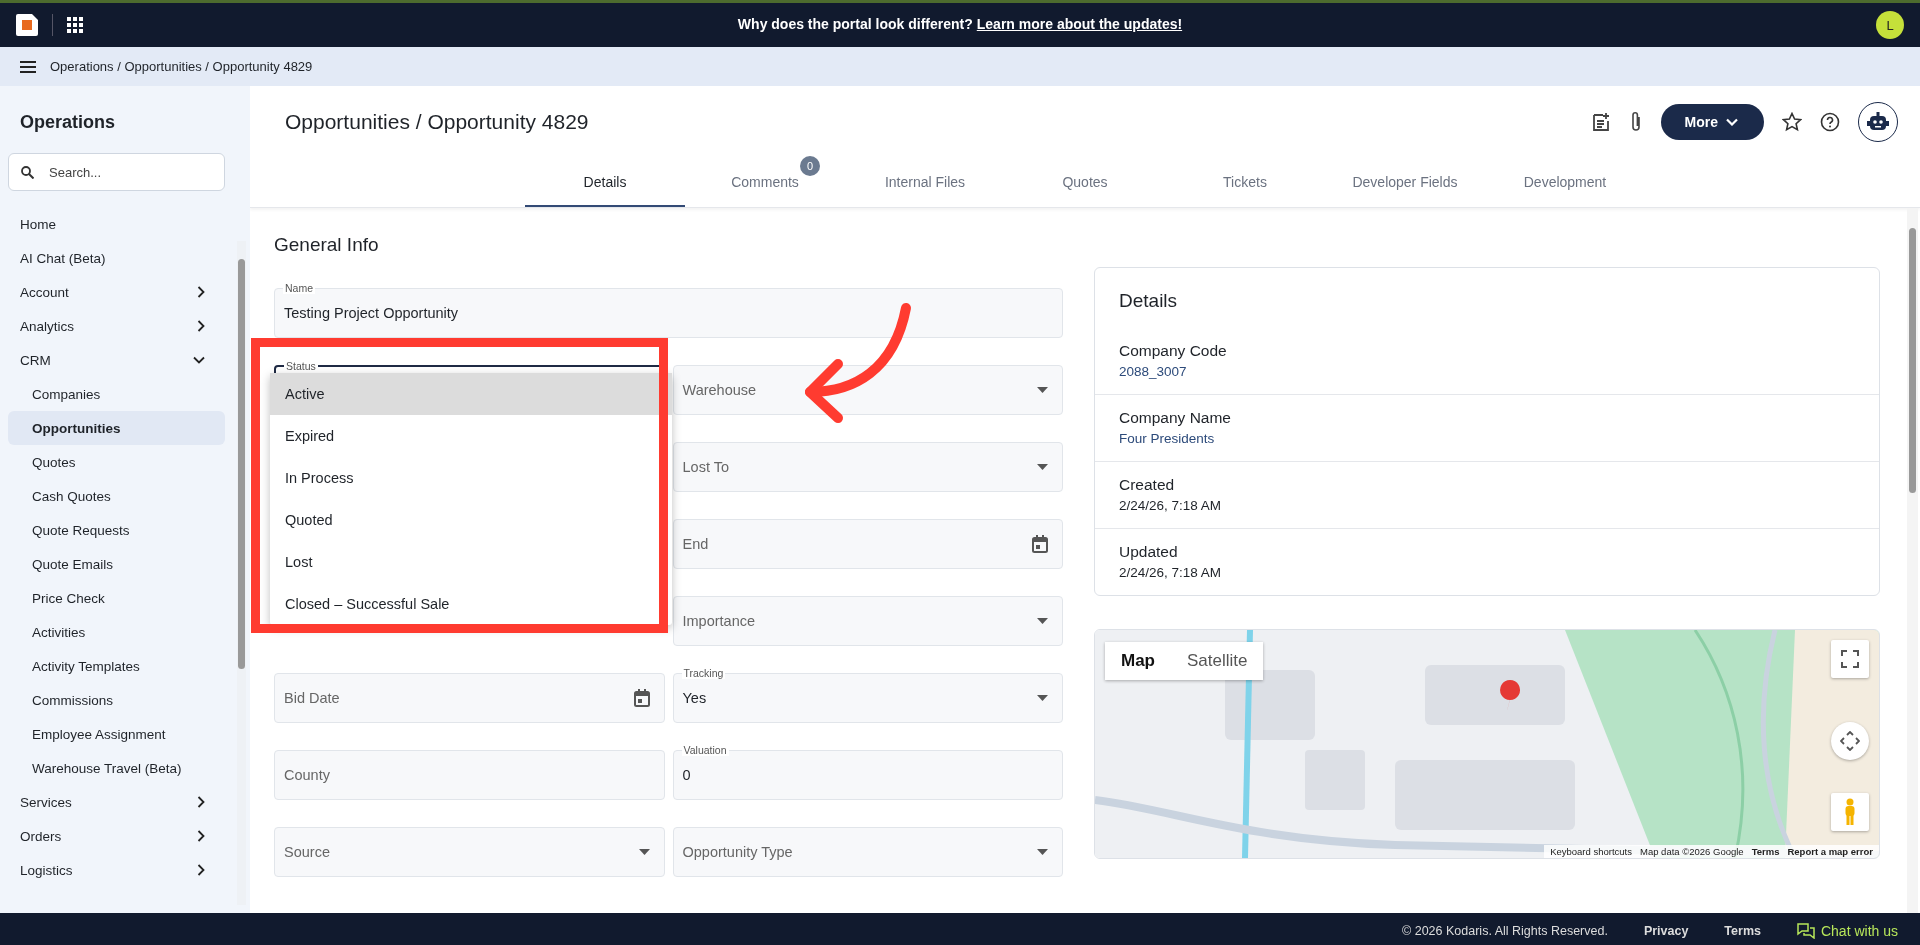 The height and width of the screenshot is (945, 1920). Describe the element at coordinates (112, 870) in the screenshot. I see `sidebar-item: Logistics` at that location.